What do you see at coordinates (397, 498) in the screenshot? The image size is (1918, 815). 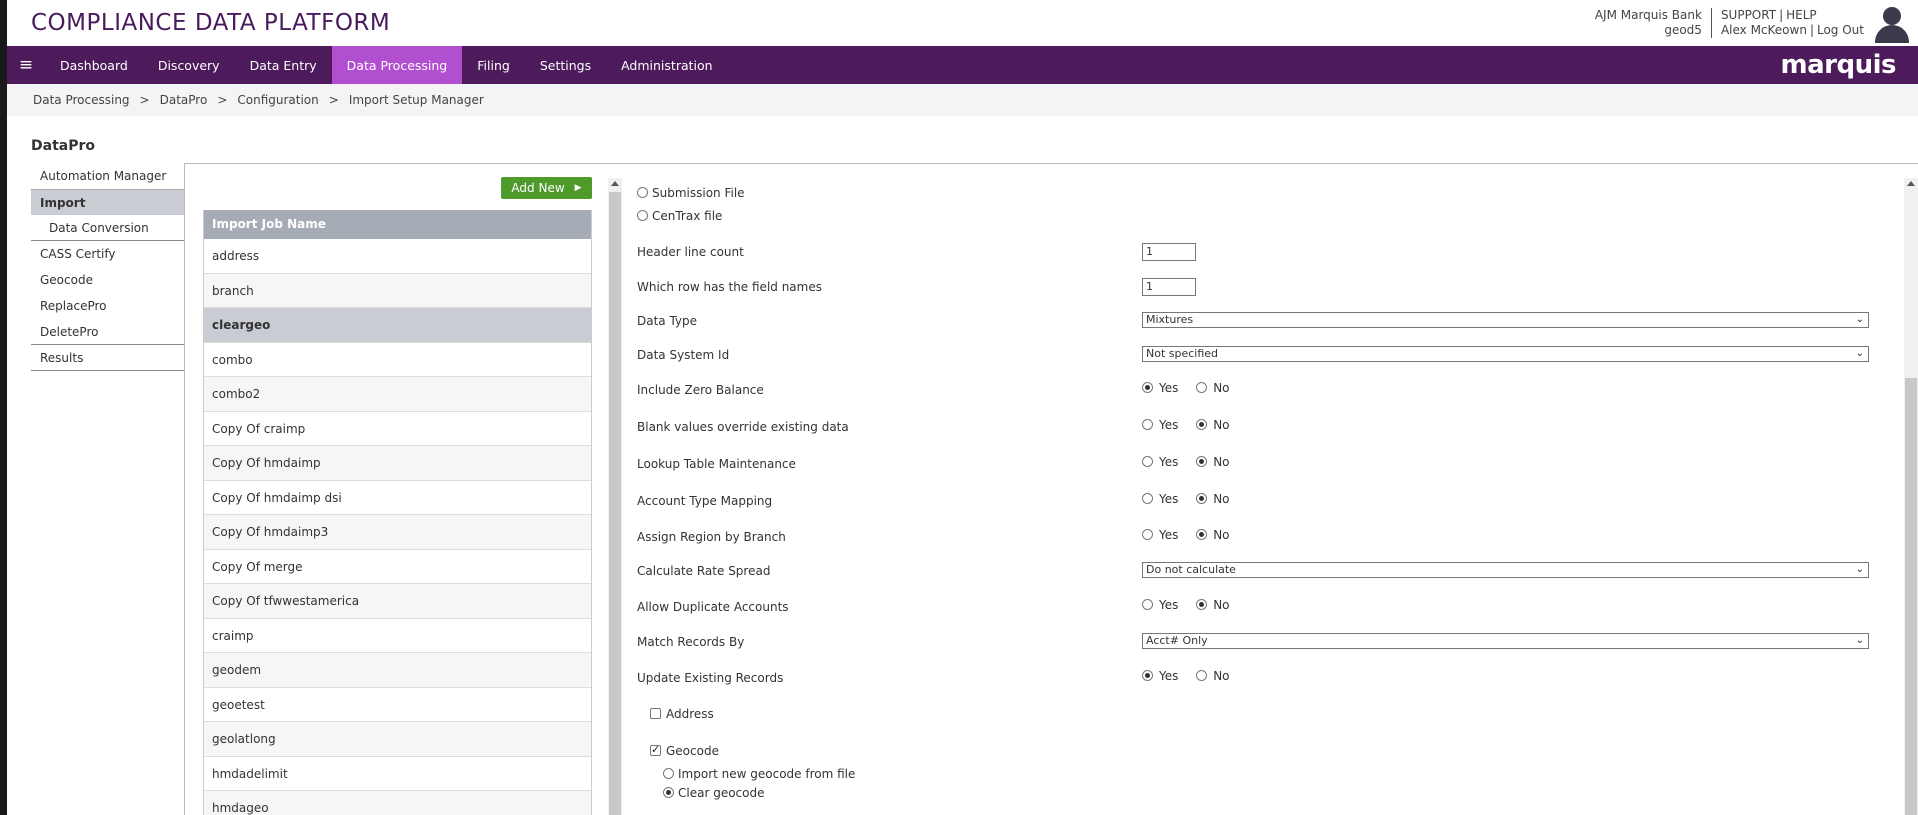 I see `job-row-copy-of-hmdaimp-dsi: Copy Of hmdaimp dsi` at bounding box center [397, 498].